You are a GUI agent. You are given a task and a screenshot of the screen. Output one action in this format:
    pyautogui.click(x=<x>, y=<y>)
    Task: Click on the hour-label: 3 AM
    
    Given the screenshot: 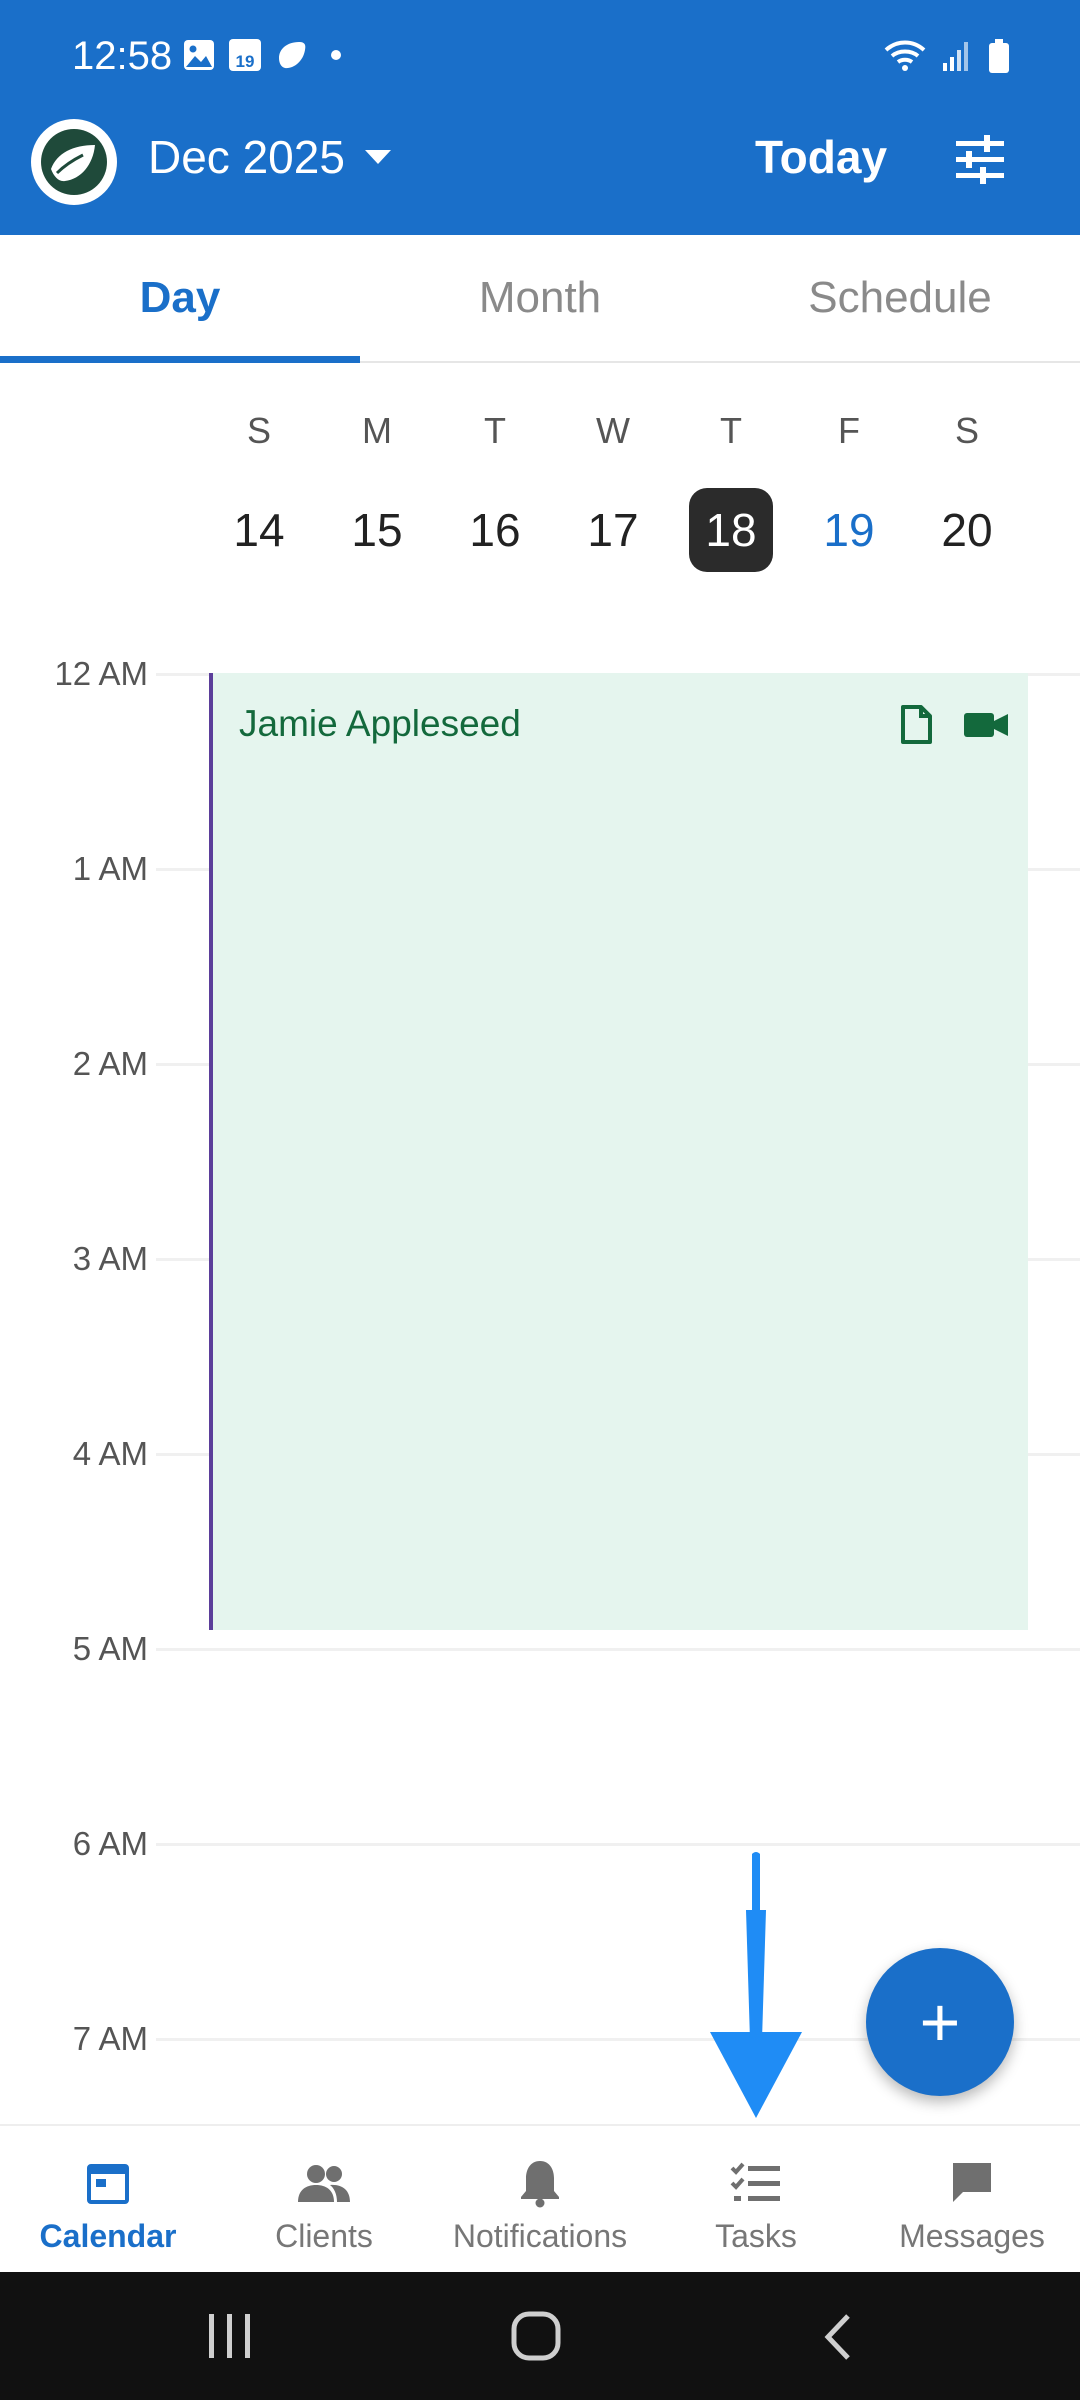 What is the action you would take?
    pyautogui.click(x=110, y=1258)
    